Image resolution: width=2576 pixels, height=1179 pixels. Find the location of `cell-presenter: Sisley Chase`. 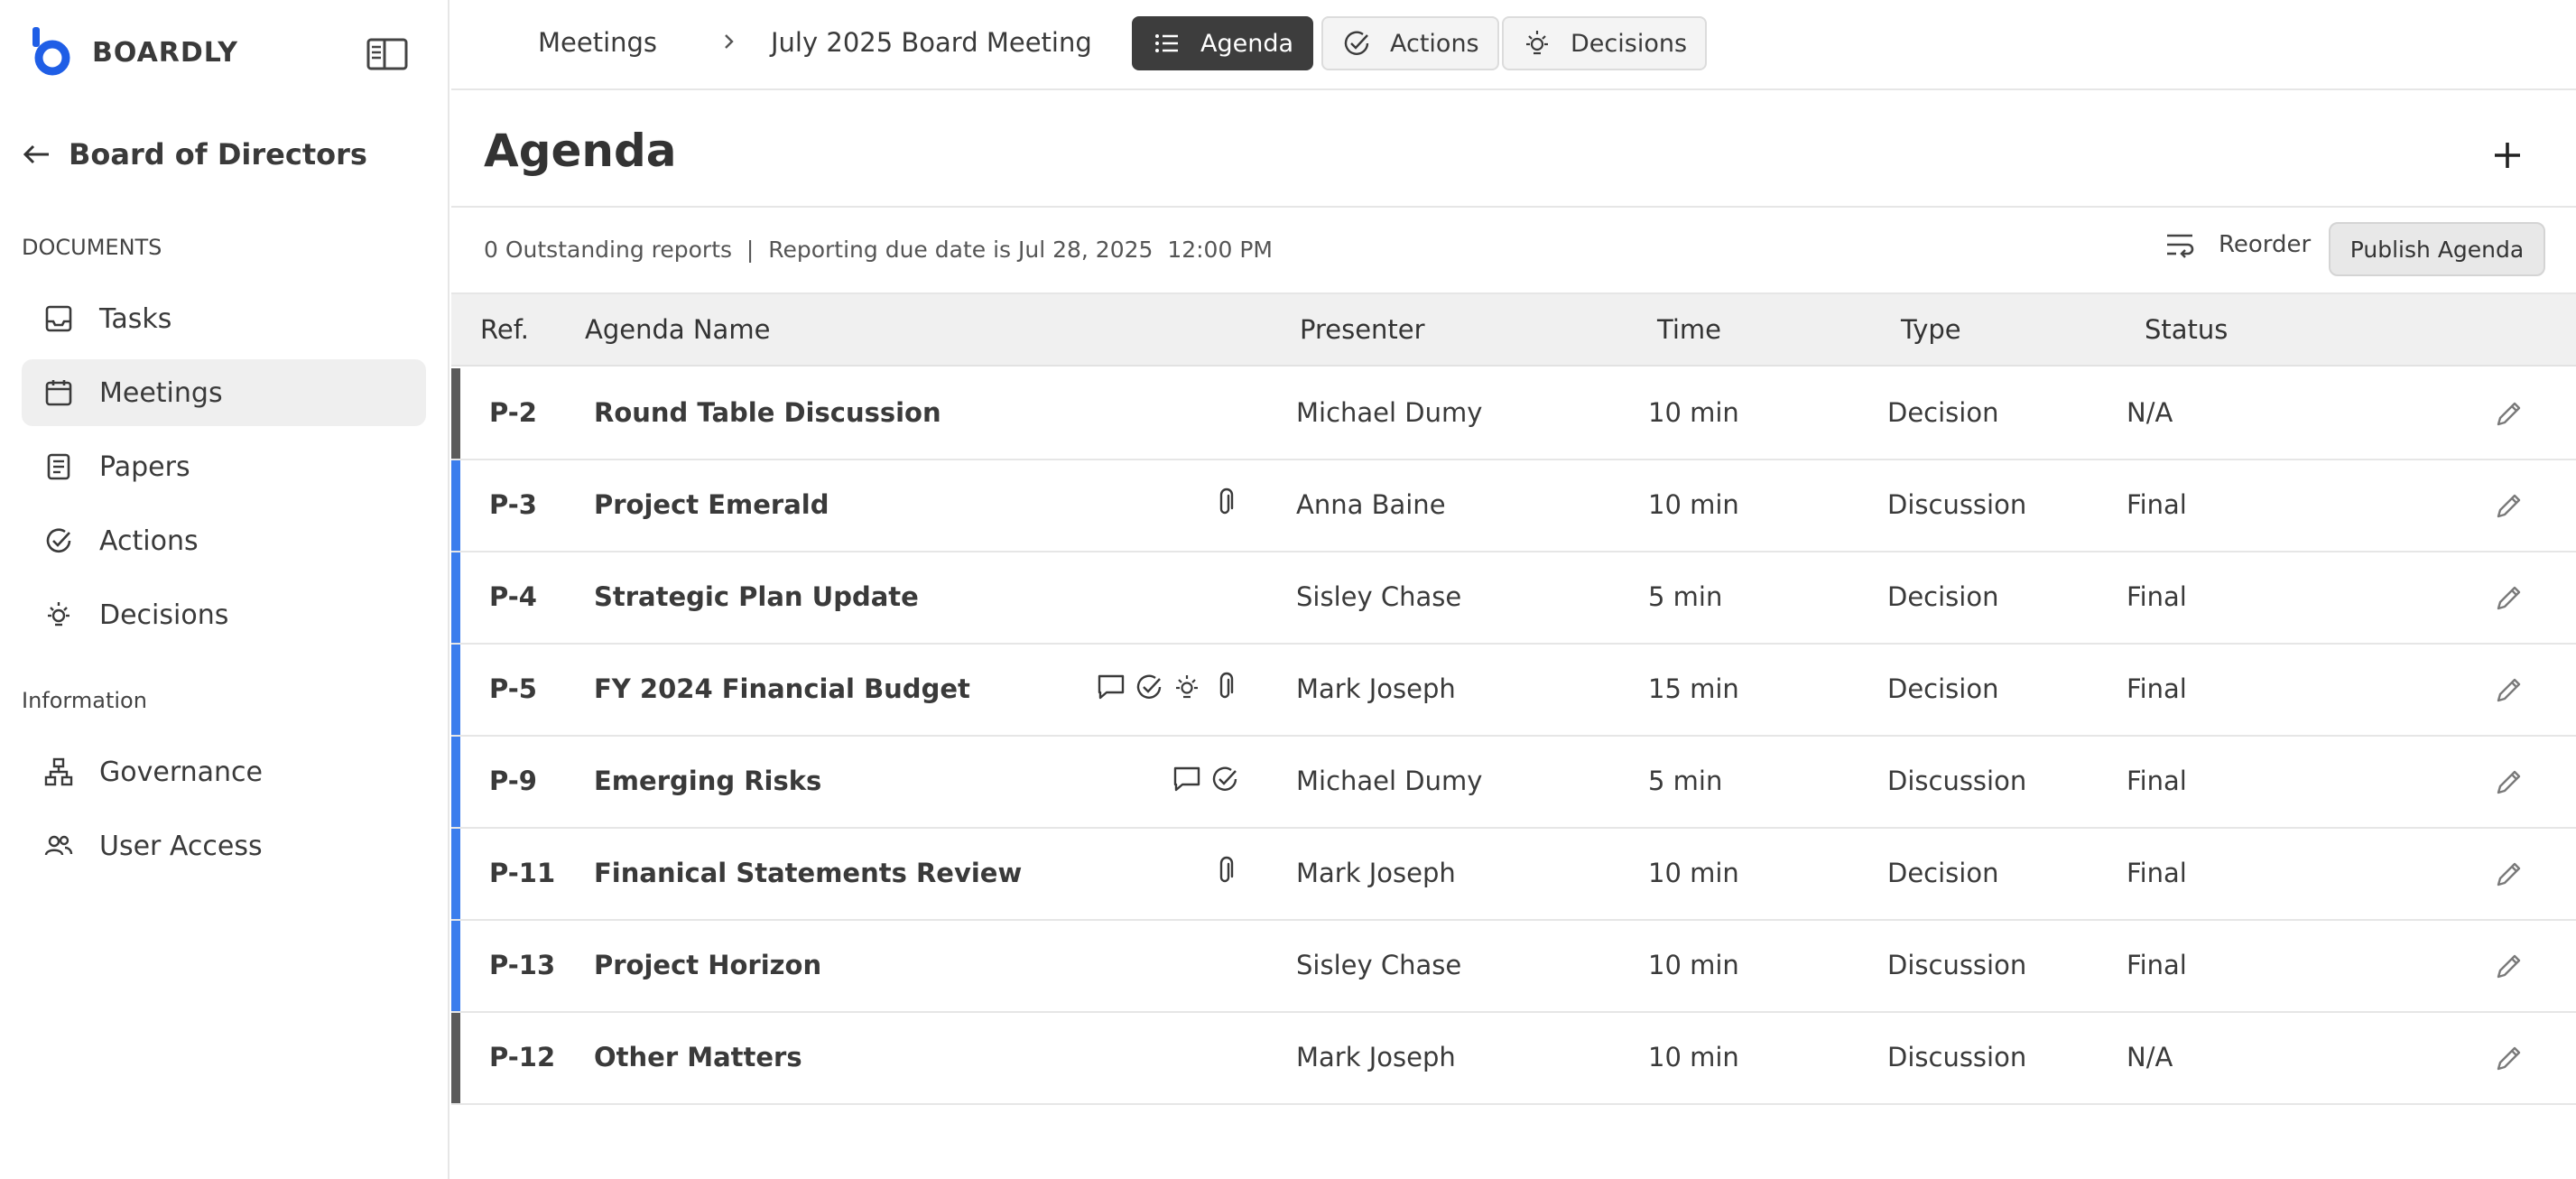

cell-presenter: Sisley Chase is located at coordinates (1379, 965).